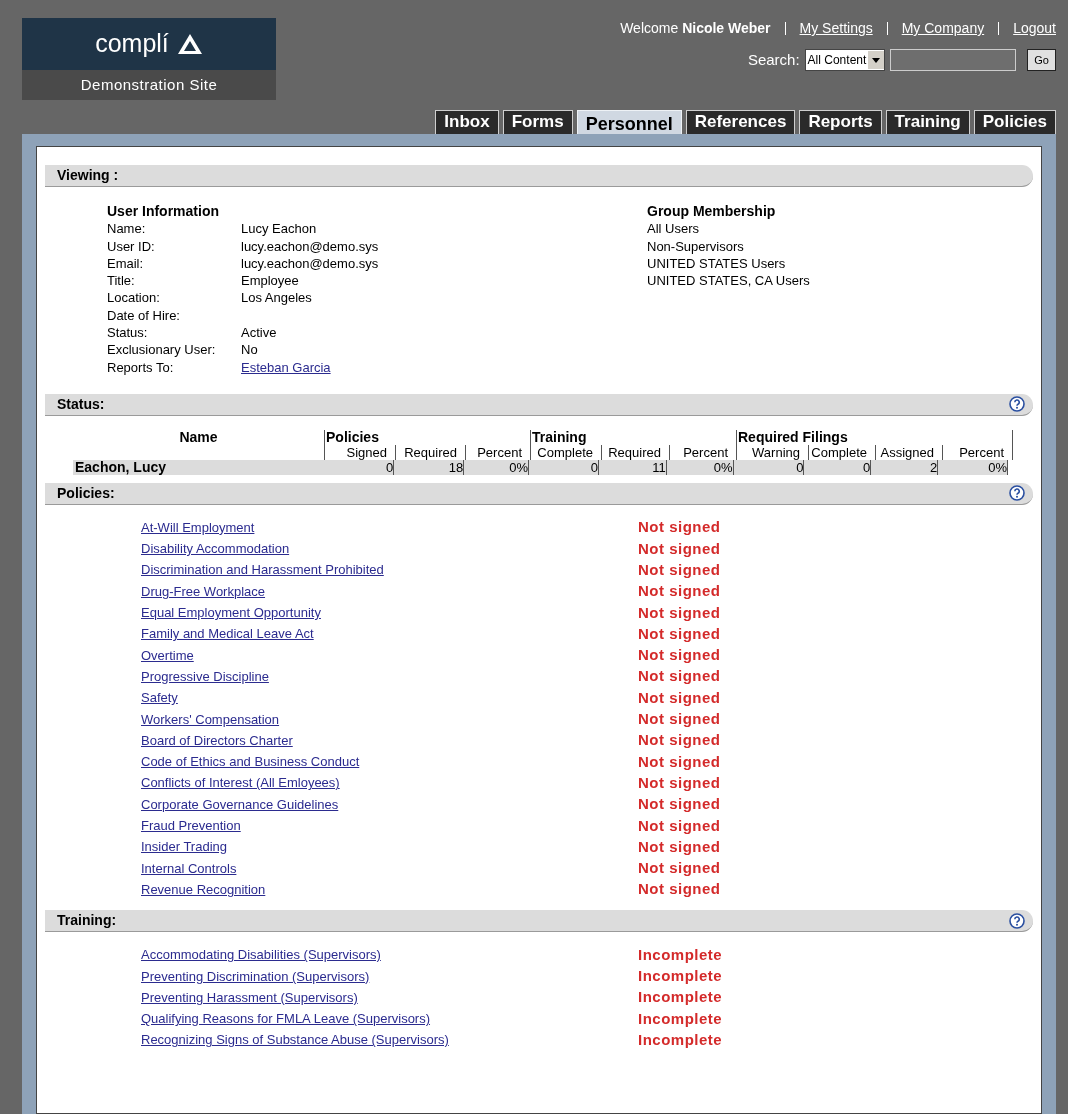 The width and height of the screenshot is (1068, 1114). Describe the element at coordinates (163, 212) in the screenshot. I see `user-info-heading: User Information` at that location.